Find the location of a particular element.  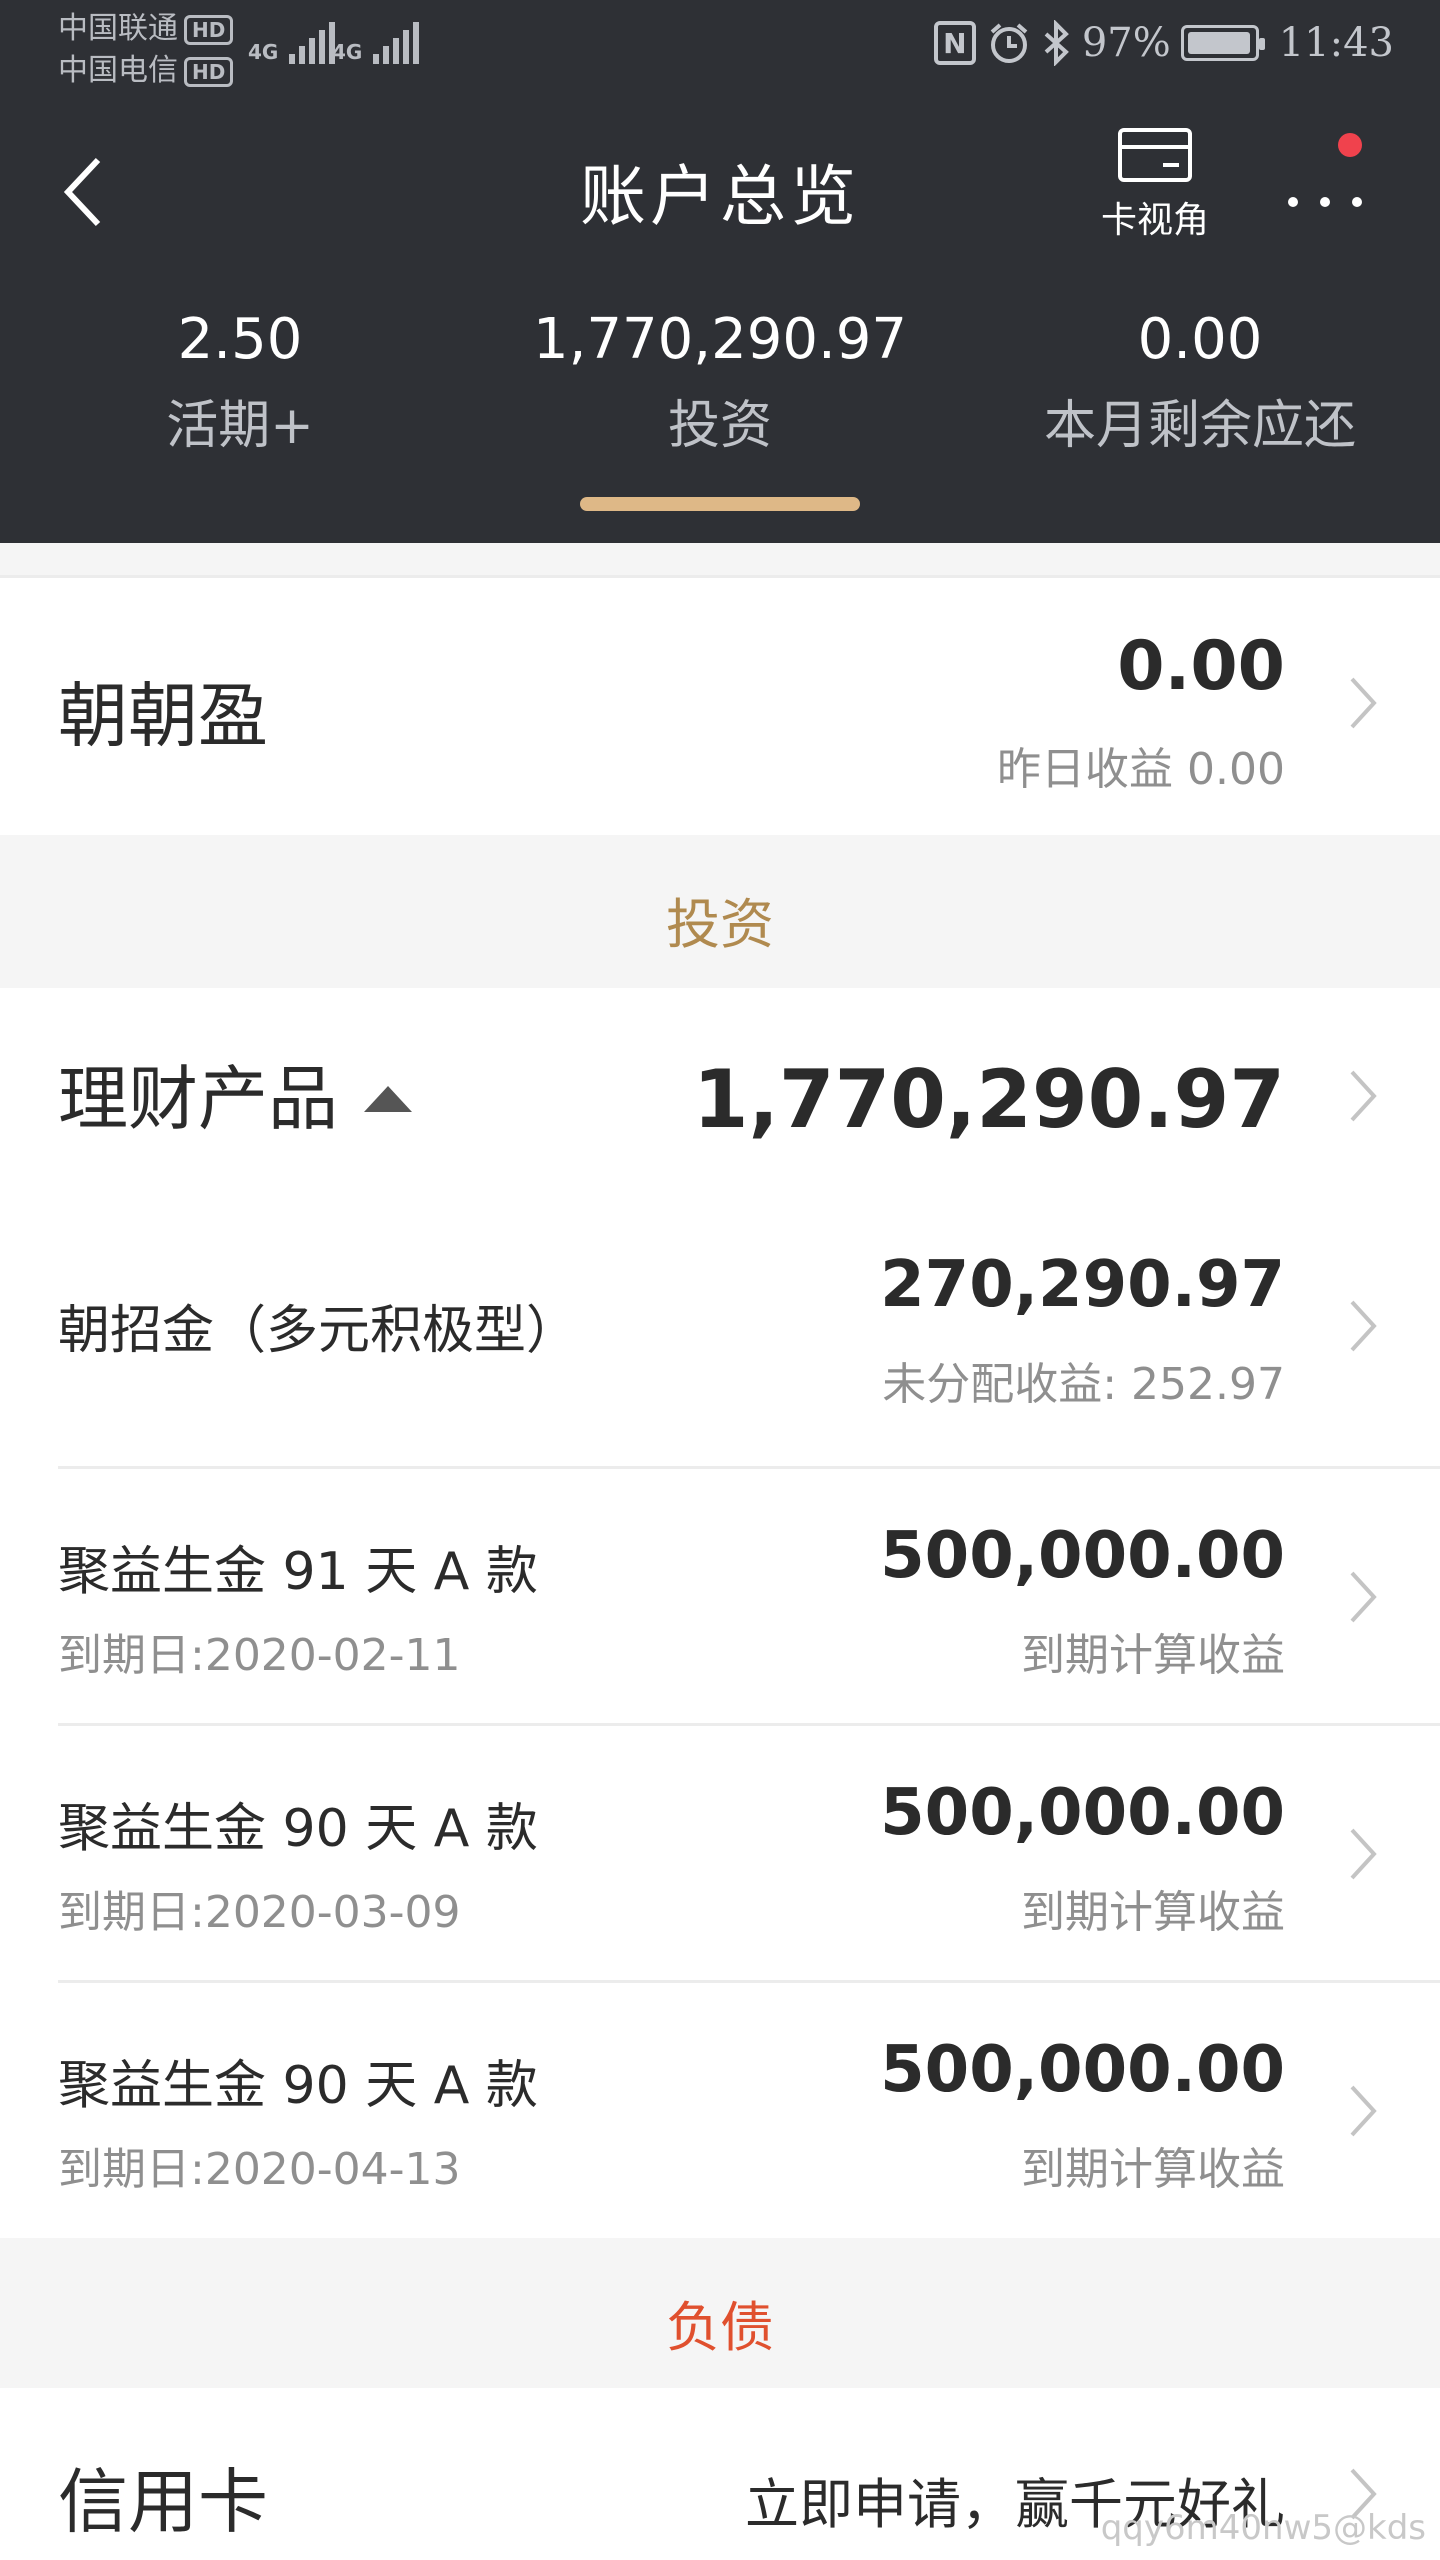

nfc-icon: N is located at coordinates (954, 43).